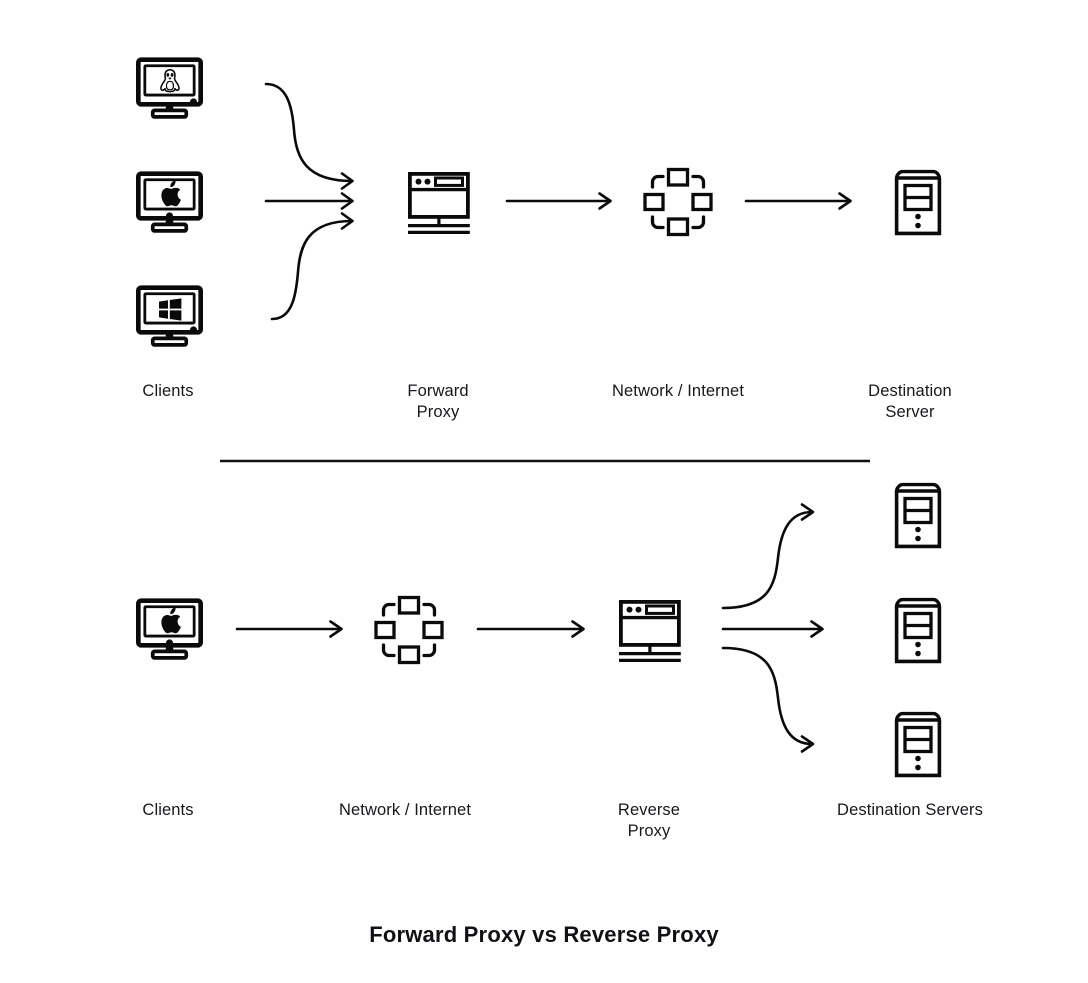 Image resolution: width=1088 pixels, height=983 pixels. I want to click on connector-network-to-destination-server, so click(798, 201).